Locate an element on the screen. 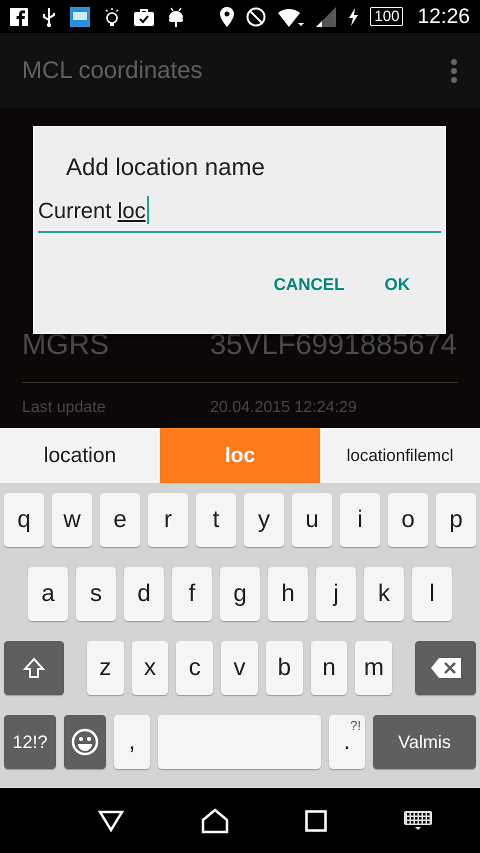 The height and width of the screenshot is (853, 480). coordinate-label: MGRS is located at coordinates (66, 345).